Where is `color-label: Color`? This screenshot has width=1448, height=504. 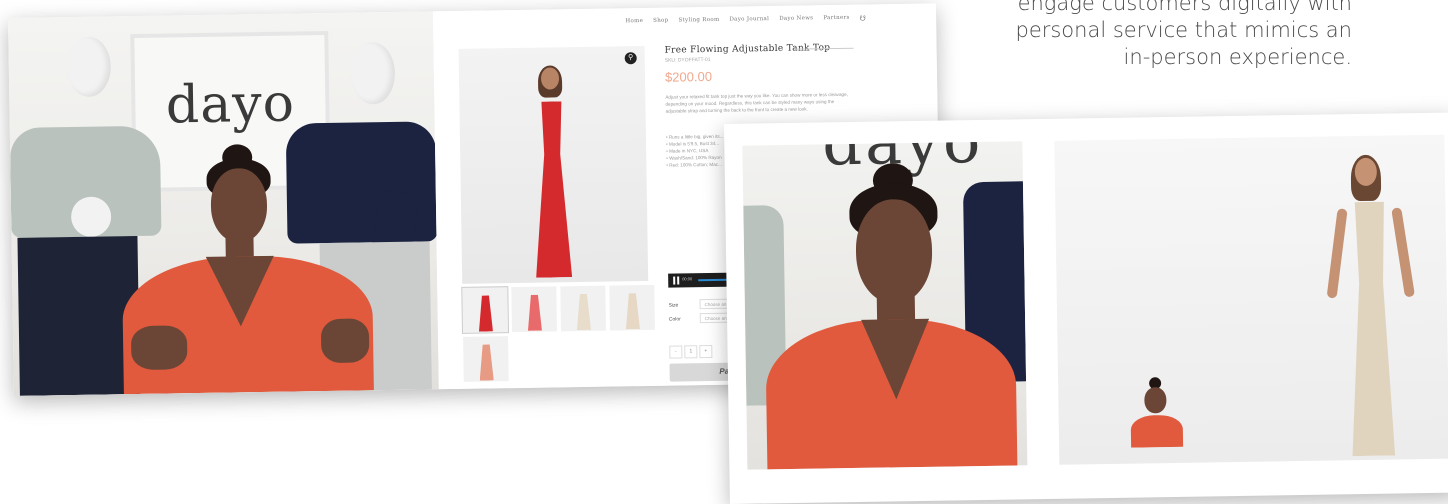
color-label: Color is located at coordinates (674, 319).